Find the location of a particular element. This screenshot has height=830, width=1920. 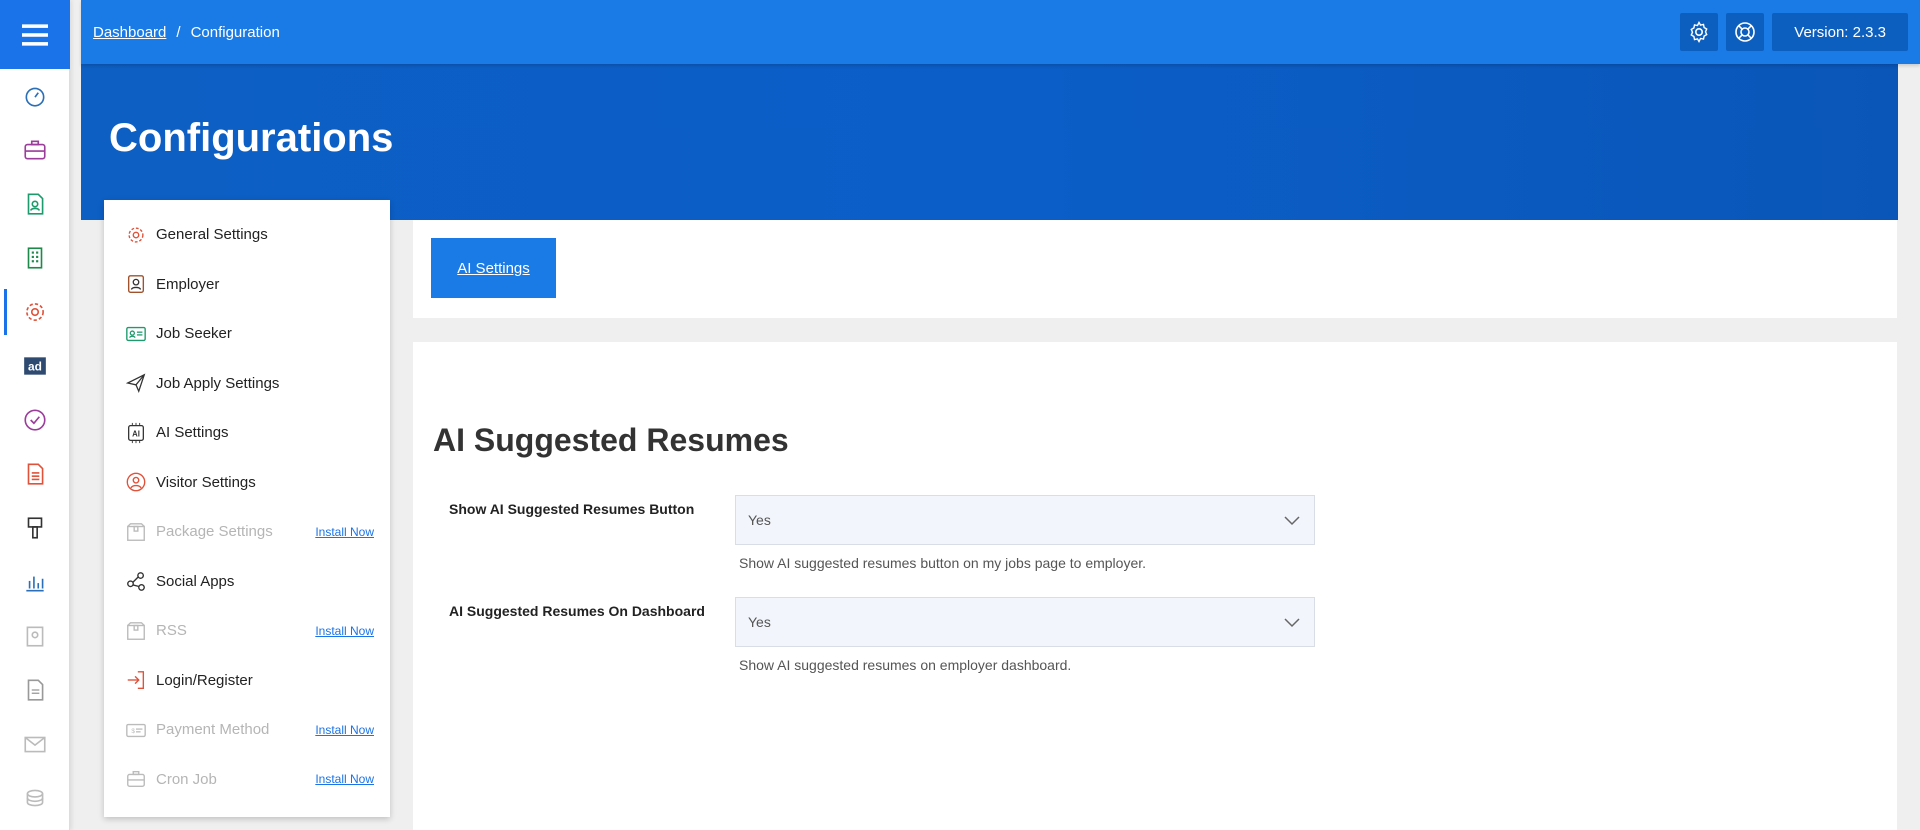

tab-ai-settings: AI Settings is located at coordinates (493, 268).